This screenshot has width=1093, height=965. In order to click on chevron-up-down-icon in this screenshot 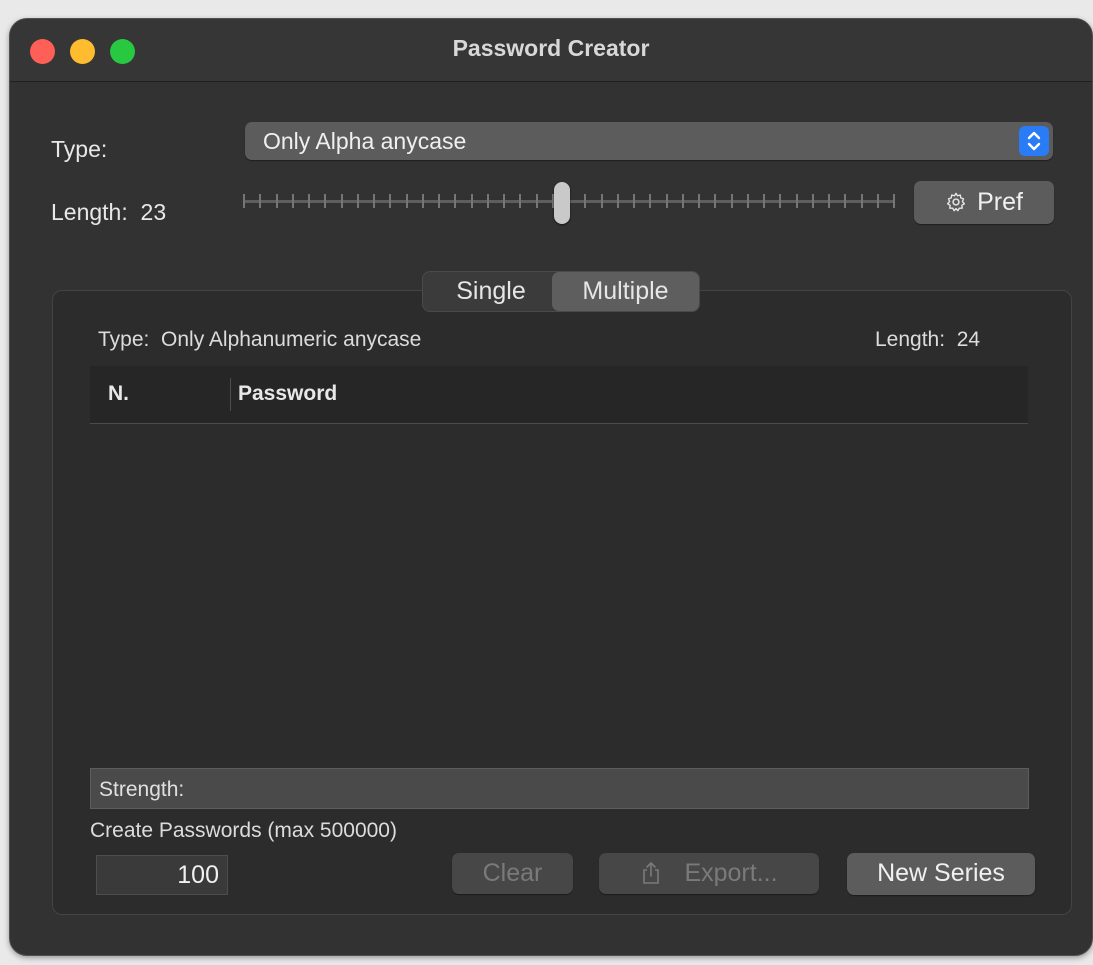, I will do `click(1034, 141)`.